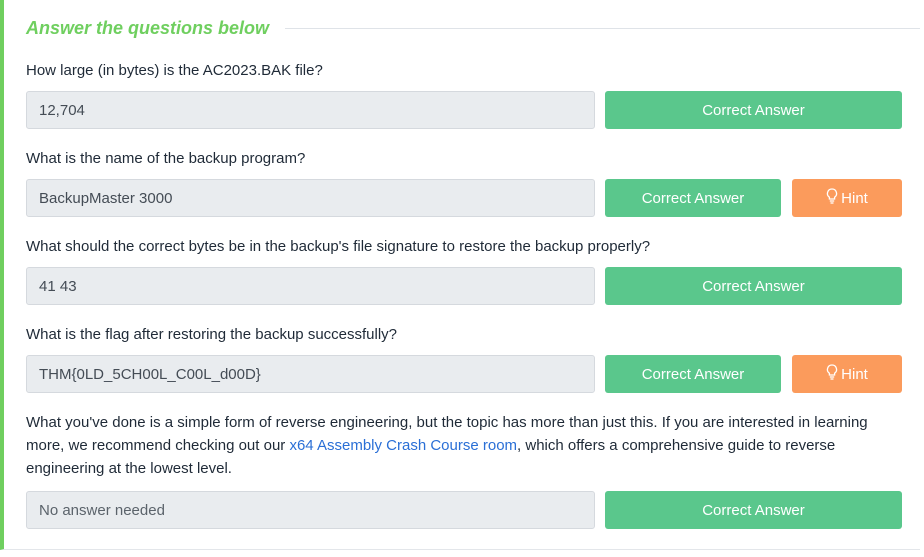 The image size is (924, 557). Describe the element at coordinates (602, 28) in the screenshot. I see `header-divider` at that location.